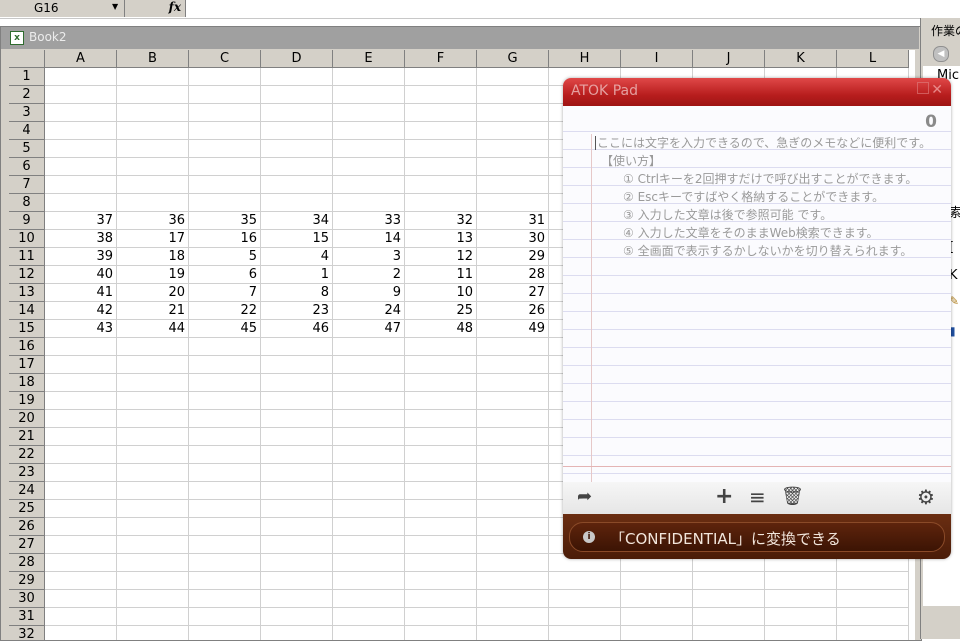  I want to click on row-header-2: 2, so click(27, 95).